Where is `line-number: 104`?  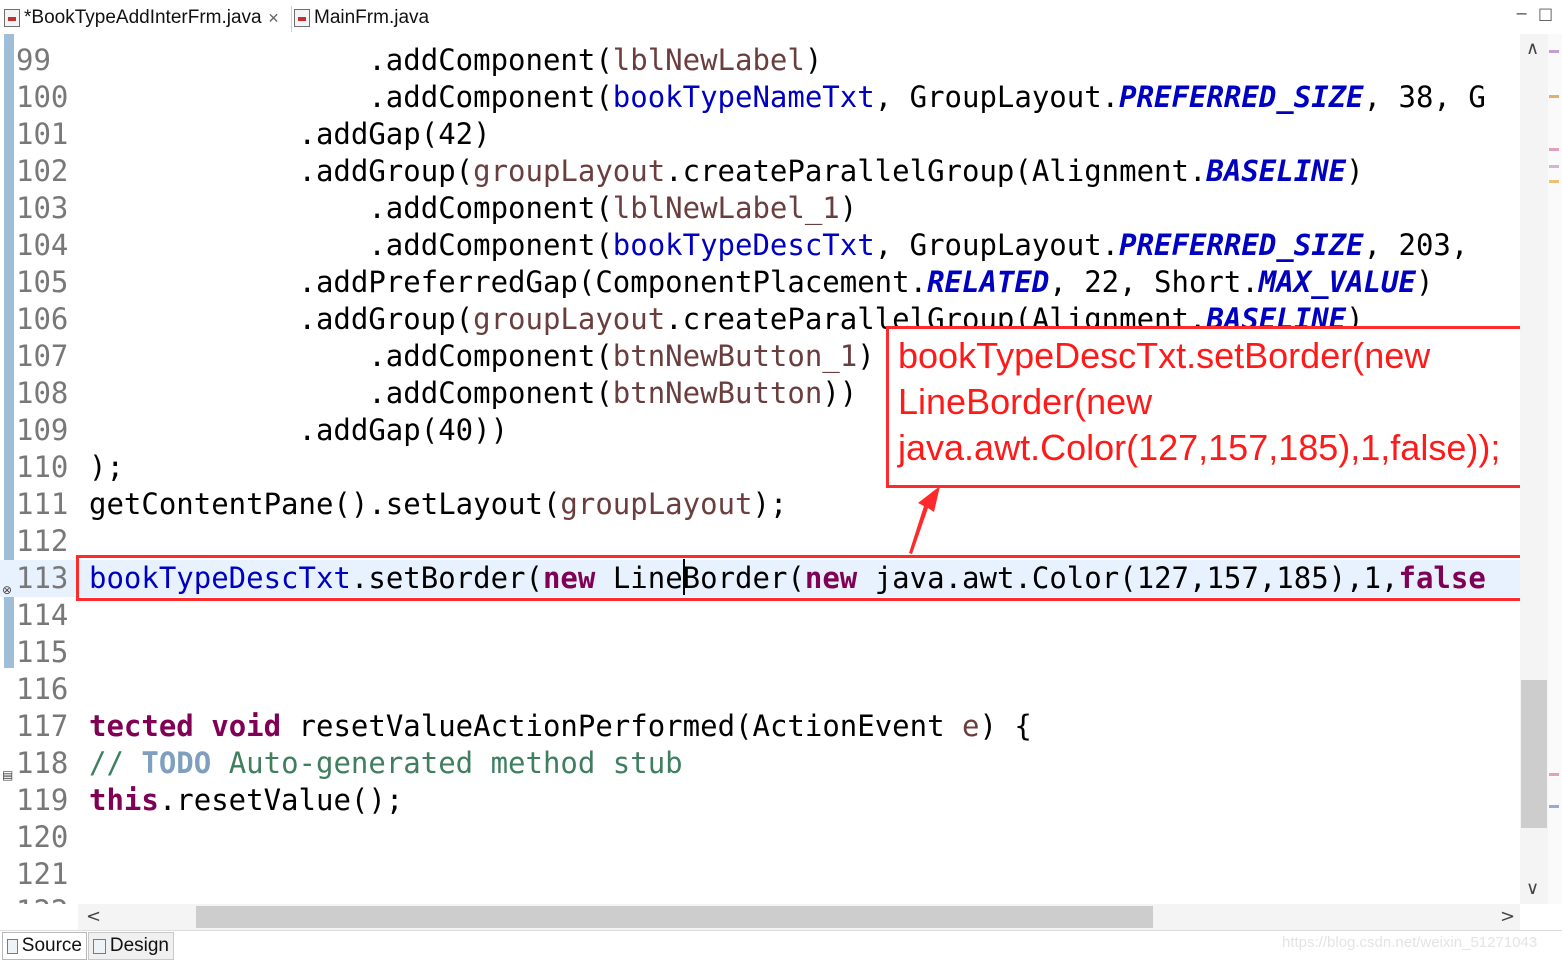 line-number: 104 is located at coordinates (42, 245).